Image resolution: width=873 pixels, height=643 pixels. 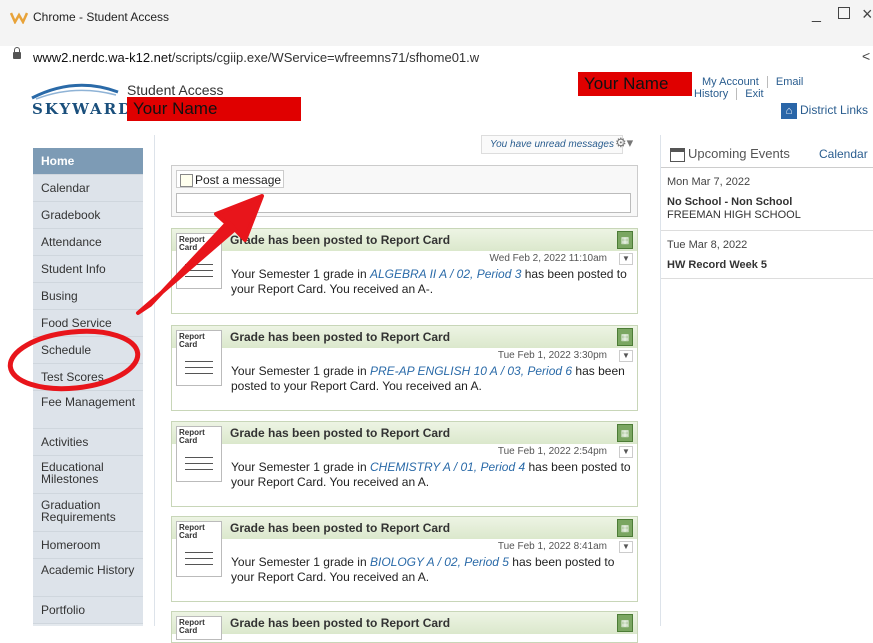 I want to click on district-links-button: ⌂ District Links, so click(x=824, y=111).